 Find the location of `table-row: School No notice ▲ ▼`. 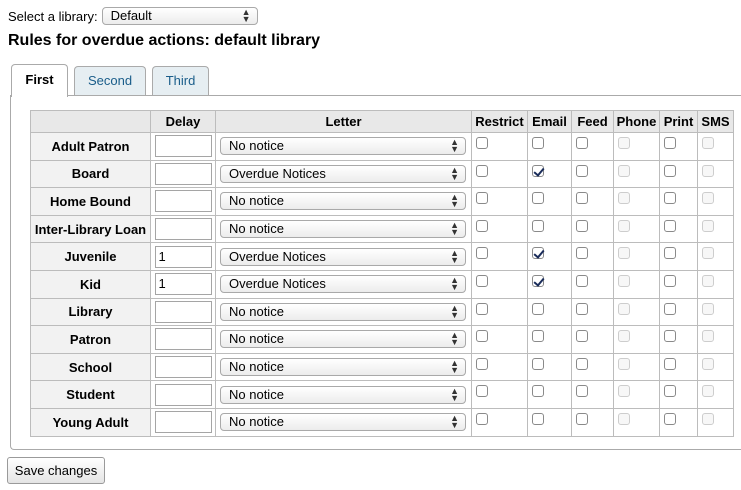

table-row: School No notice ▲ ▼ is located at coordinates (382, 367).